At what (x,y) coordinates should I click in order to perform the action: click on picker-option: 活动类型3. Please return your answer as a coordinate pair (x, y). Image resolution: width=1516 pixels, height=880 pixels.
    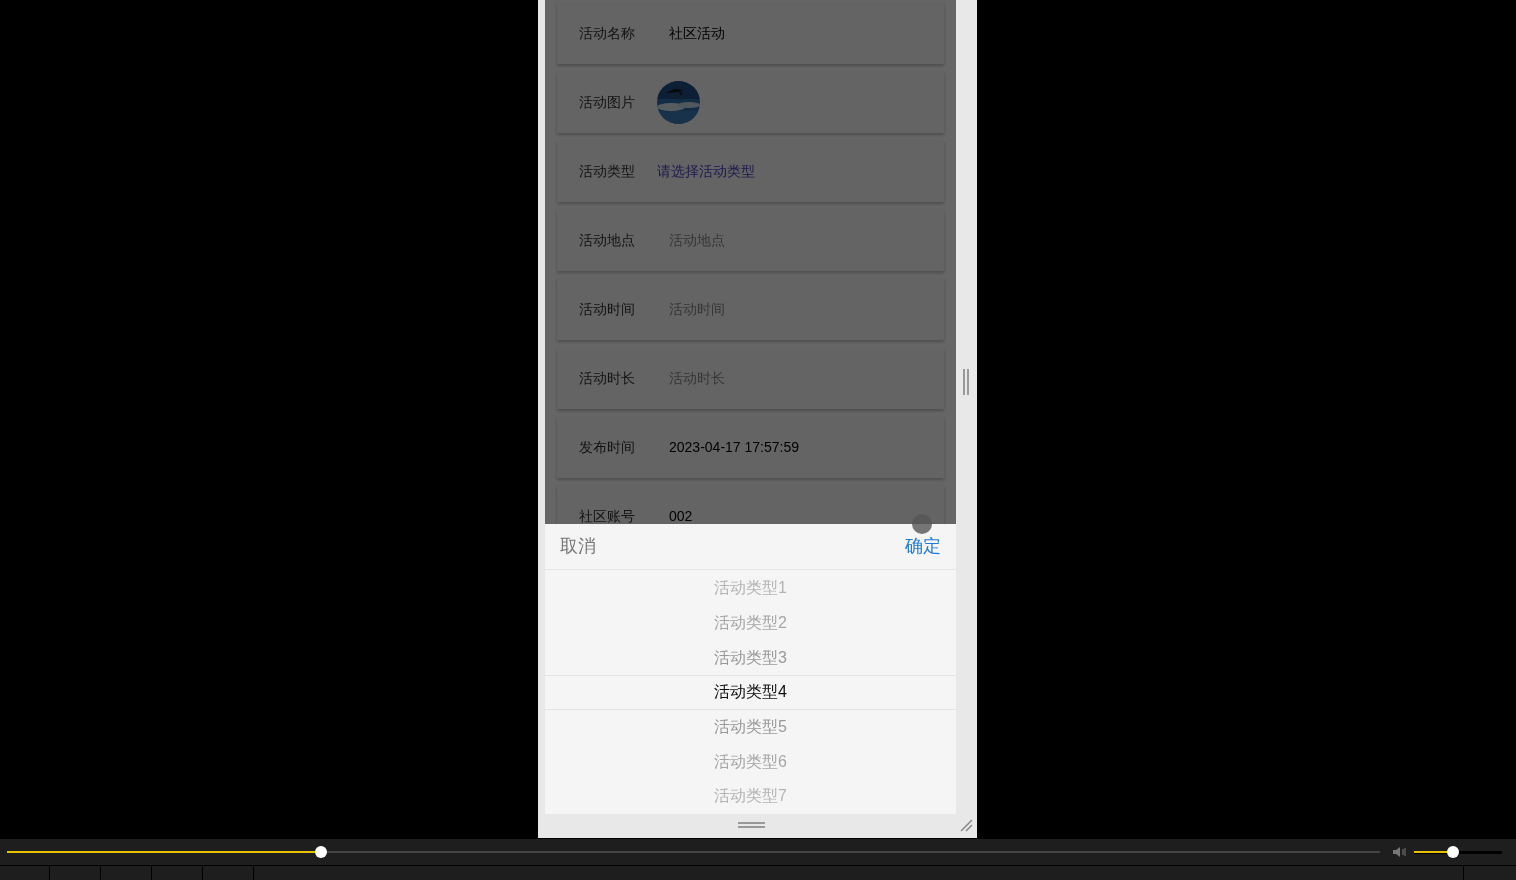
    Looking at the image, I should click on (750, 658).